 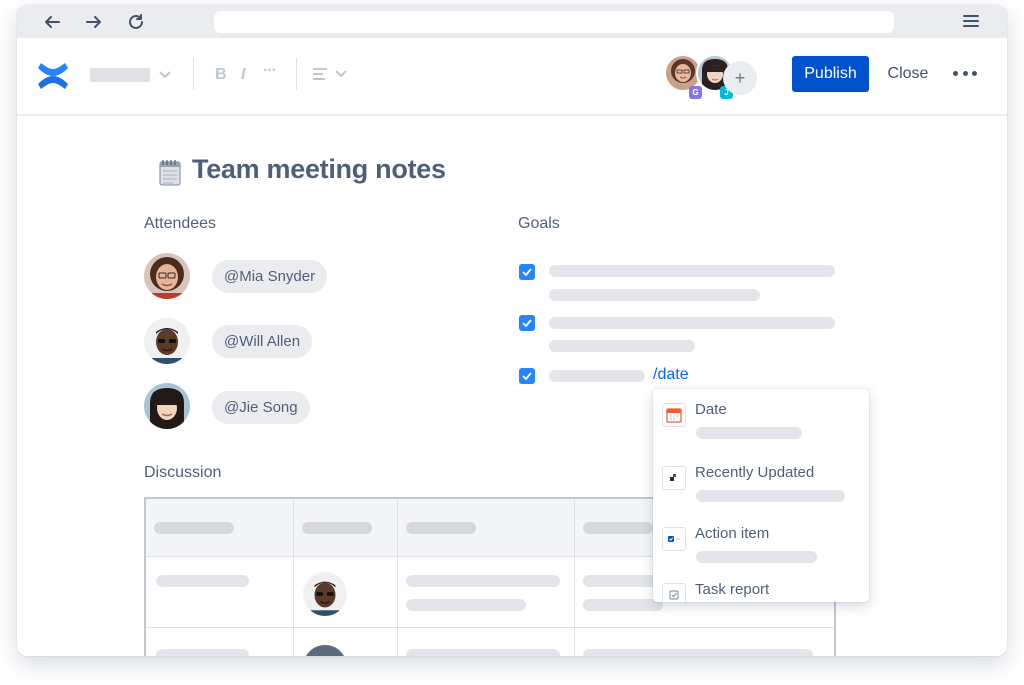 I want to click on slash-command-text: /date, so click(x=671, y=375).